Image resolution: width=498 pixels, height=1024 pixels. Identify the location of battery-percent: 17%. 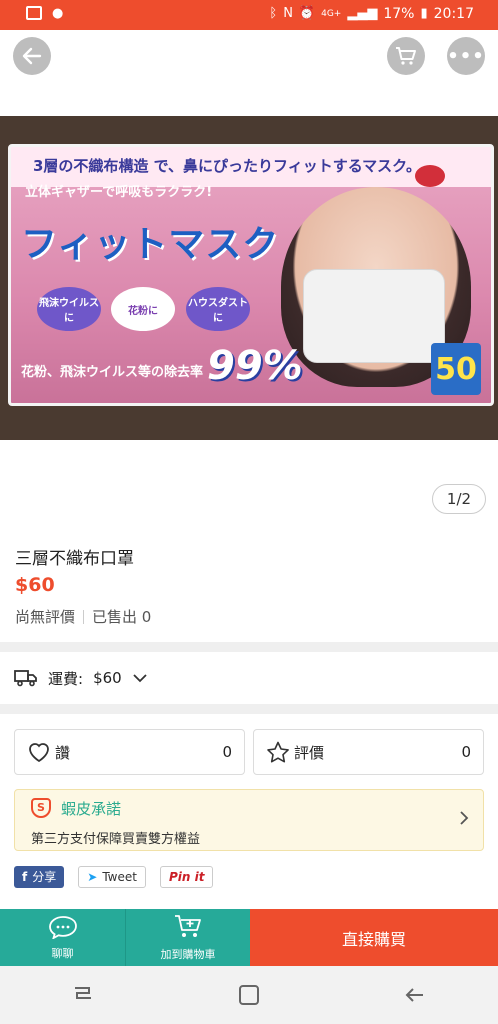
(399, 14).